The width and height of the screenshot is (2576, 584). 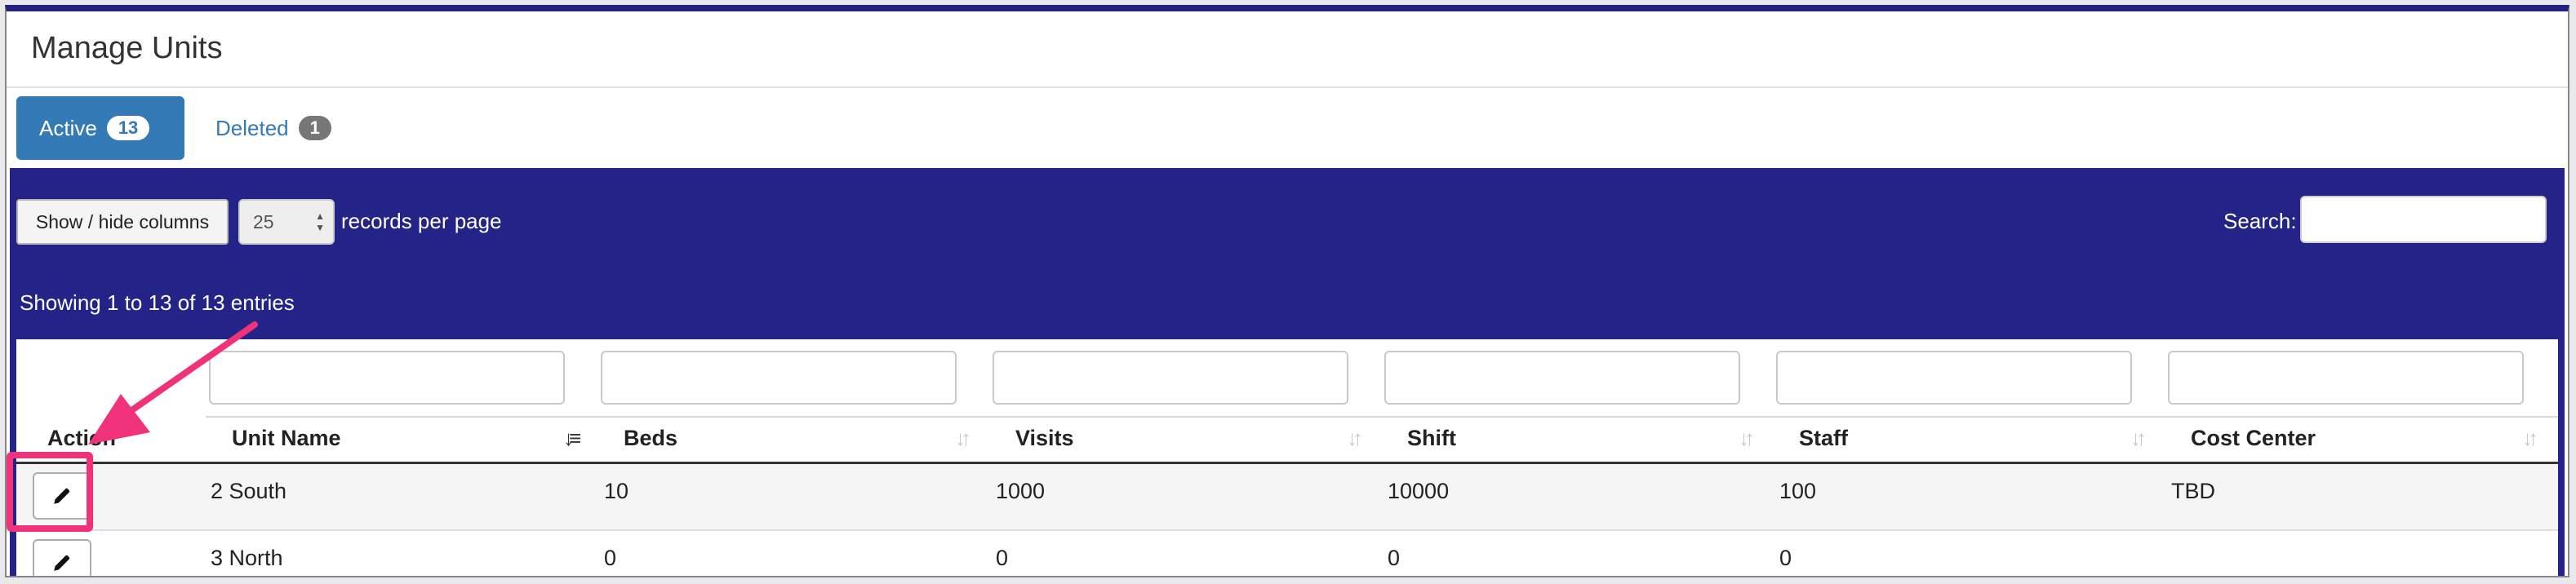 What do you see at coordinates (421, 221) in the screenshot?
I see `records-per-page-label: records per page` at bounding box center [421, 221].